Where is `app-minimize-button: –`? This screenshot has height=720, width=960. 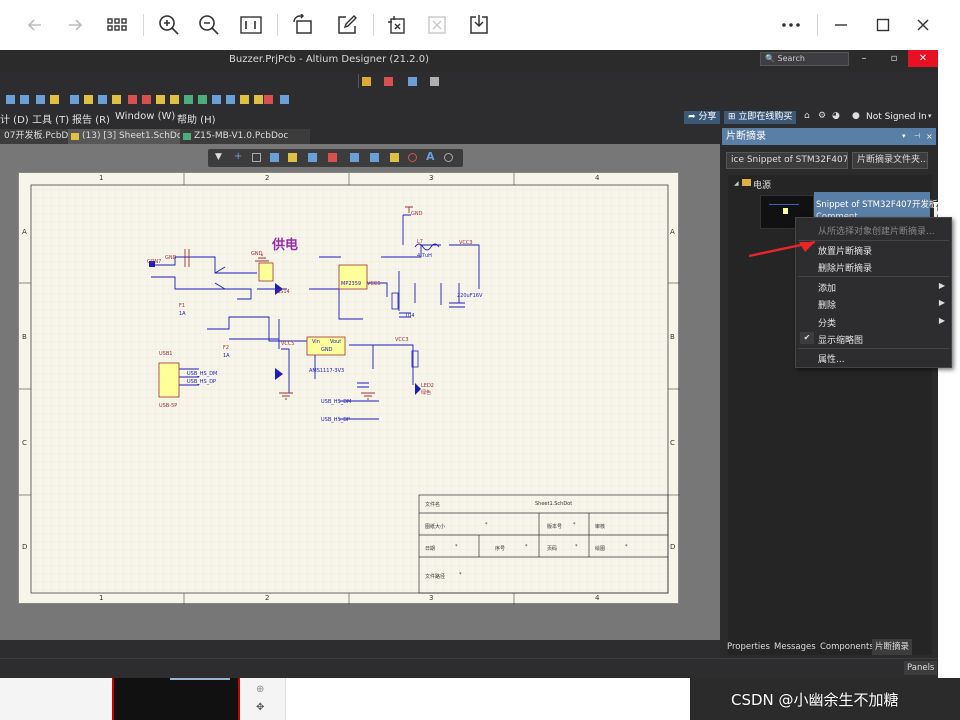 app-minimize-button: – is located at coordinates (864, 58).